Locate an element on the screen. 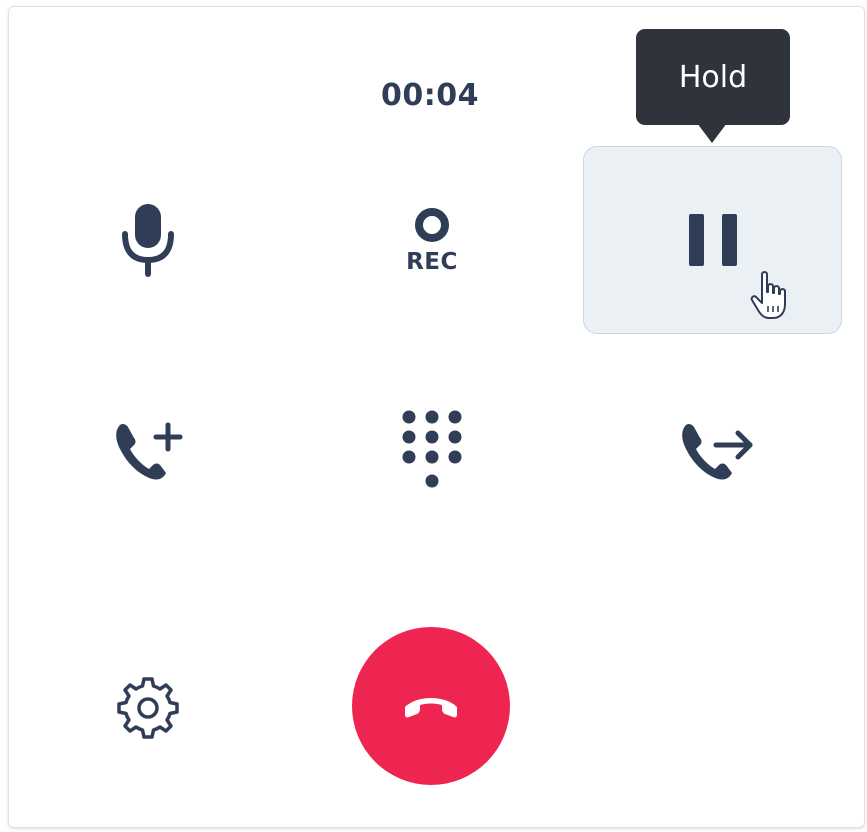 This screenshot has height=832, width=867. phone-forward-icon is located at coordinates (717, 451).